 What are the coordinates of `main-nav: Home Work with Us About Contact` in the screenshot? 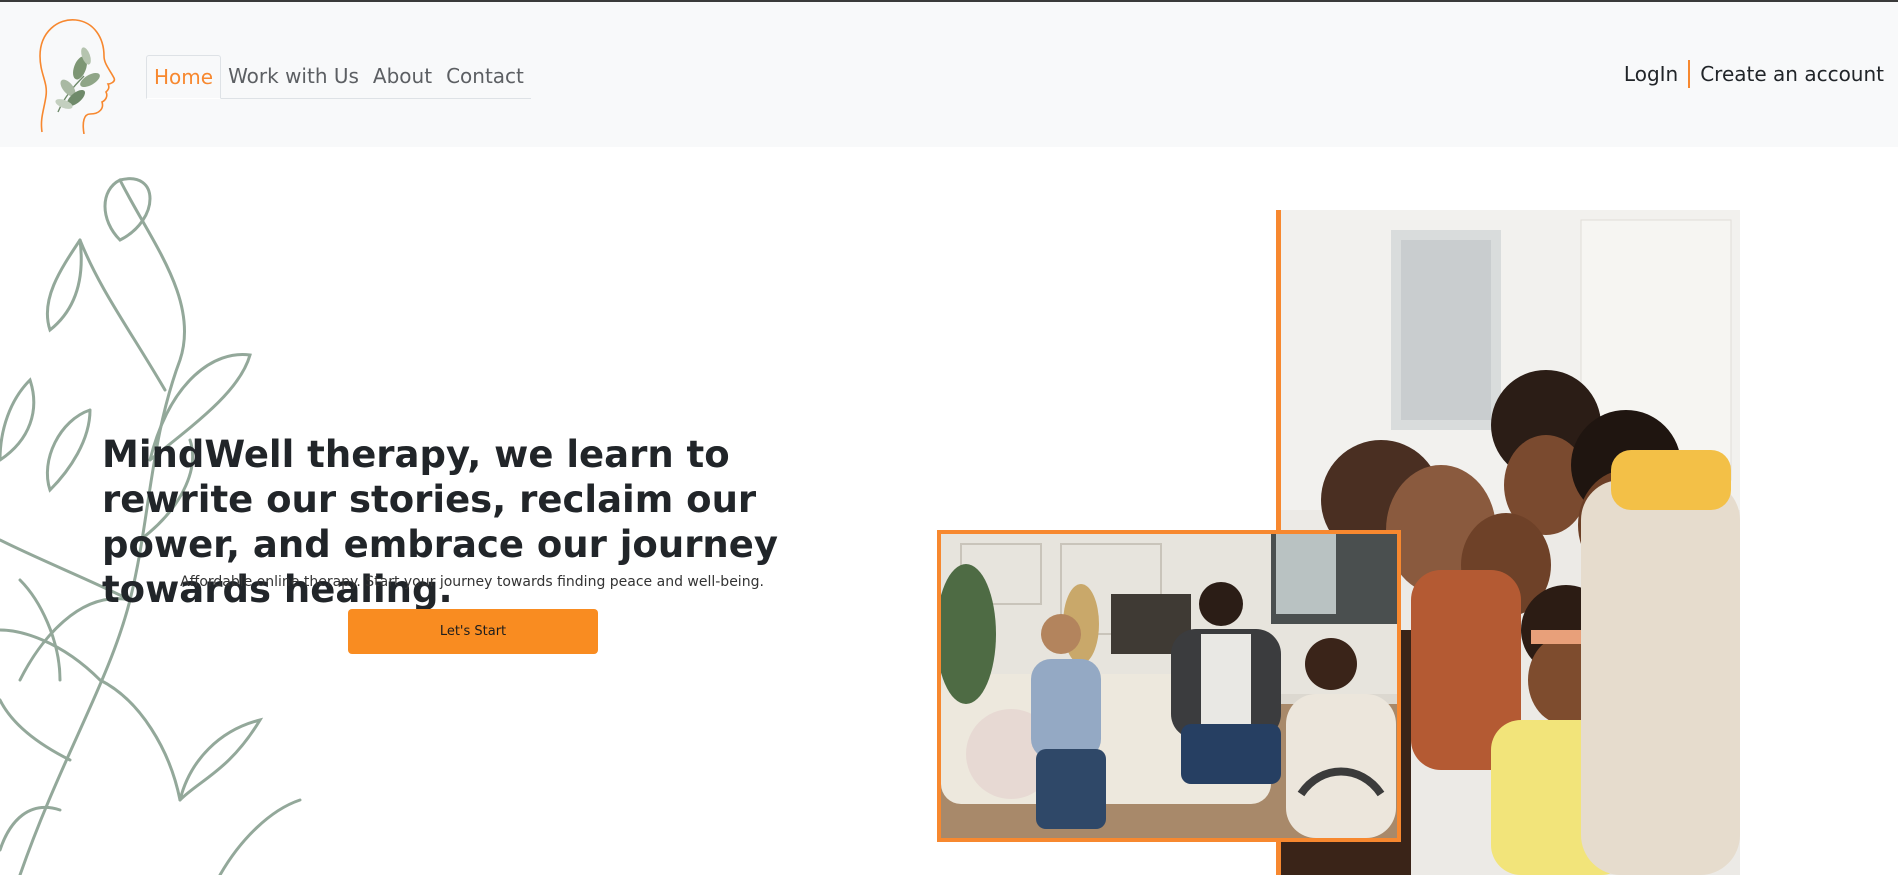 It's located at (338, 76).